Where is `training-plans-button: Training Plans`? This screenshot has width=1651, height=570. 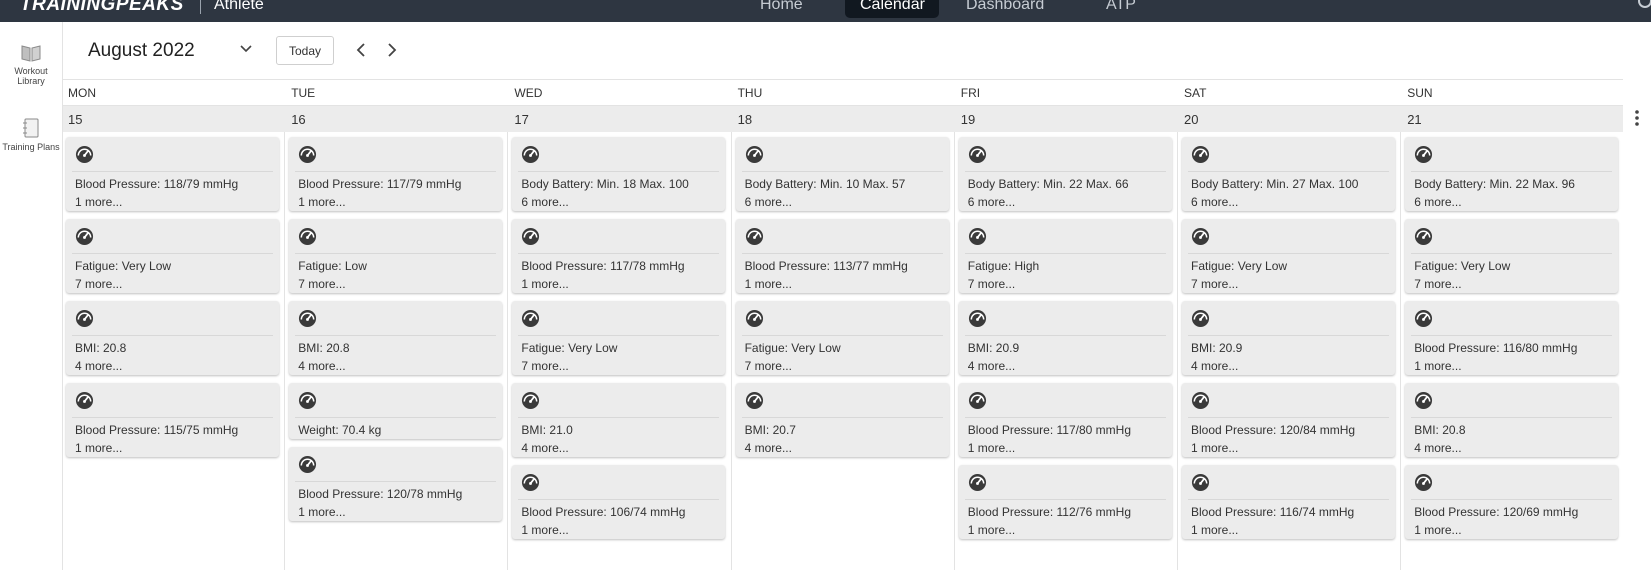
training-plans-button: Training Plans is located at coordinates (31, 135).